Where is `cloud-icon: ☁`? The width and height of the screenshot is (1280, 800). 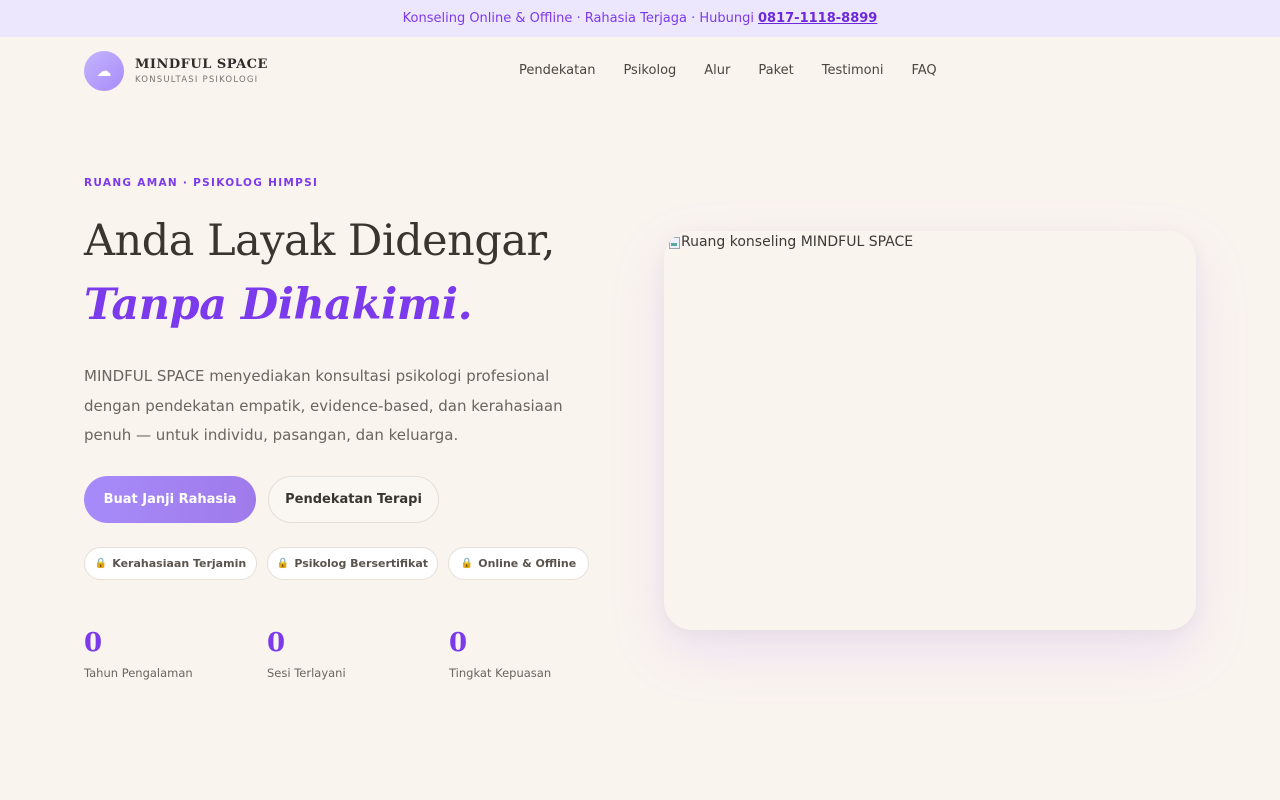
cloud-icon: ☁ is located at coordinates (104, 71).